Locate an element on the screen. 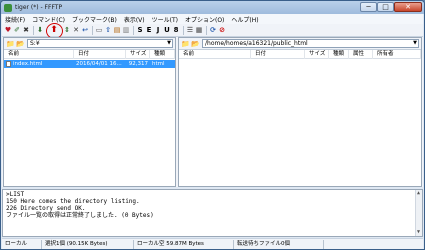 This screenshot has height=250, width=425. kanji-euc-icon-glyph: E is located at coordinates (149, 29).